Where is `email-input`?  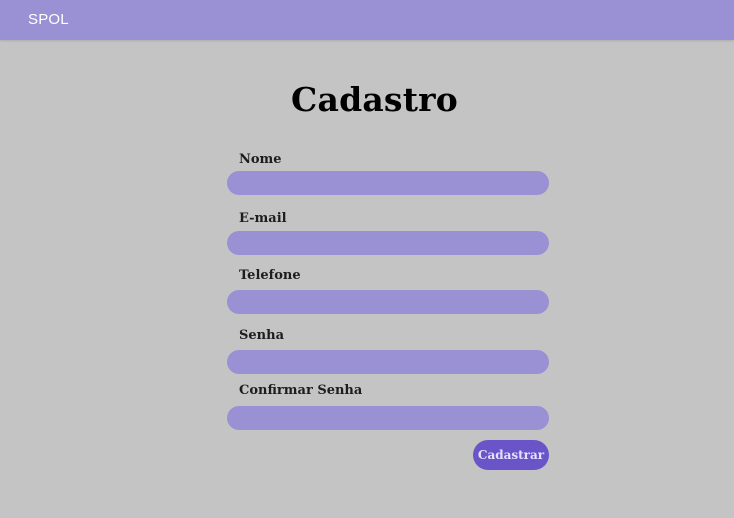 email-input is located at coordinates (388, 243).